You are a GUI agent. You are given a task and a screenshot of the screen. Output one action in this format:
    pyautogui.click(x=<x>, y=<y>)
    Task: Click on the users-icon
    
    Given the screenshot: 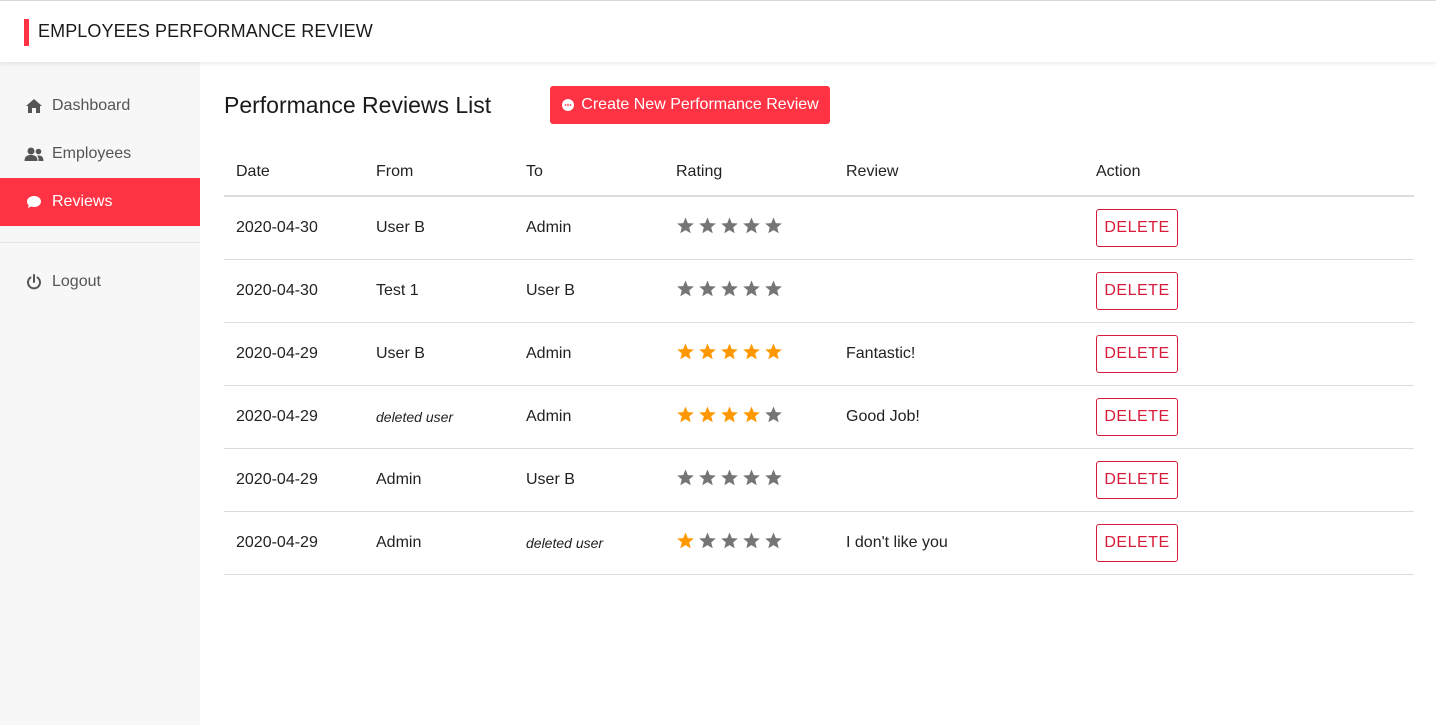 What is the action you would take?
    pyautogui.click(x=34, y=154)
    